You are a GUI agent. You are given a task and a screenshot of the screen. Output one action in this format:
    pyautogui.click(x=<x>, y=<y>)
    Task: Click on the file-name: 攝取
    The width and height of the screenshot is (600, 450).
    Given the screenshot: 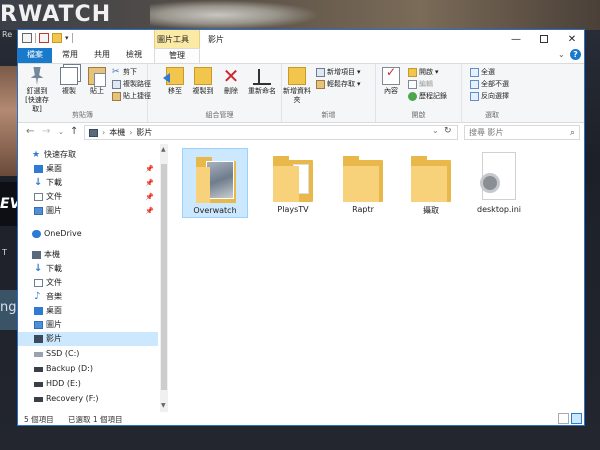 What is the action you would take?
    pyautogui.click(x=431, y=210)
    